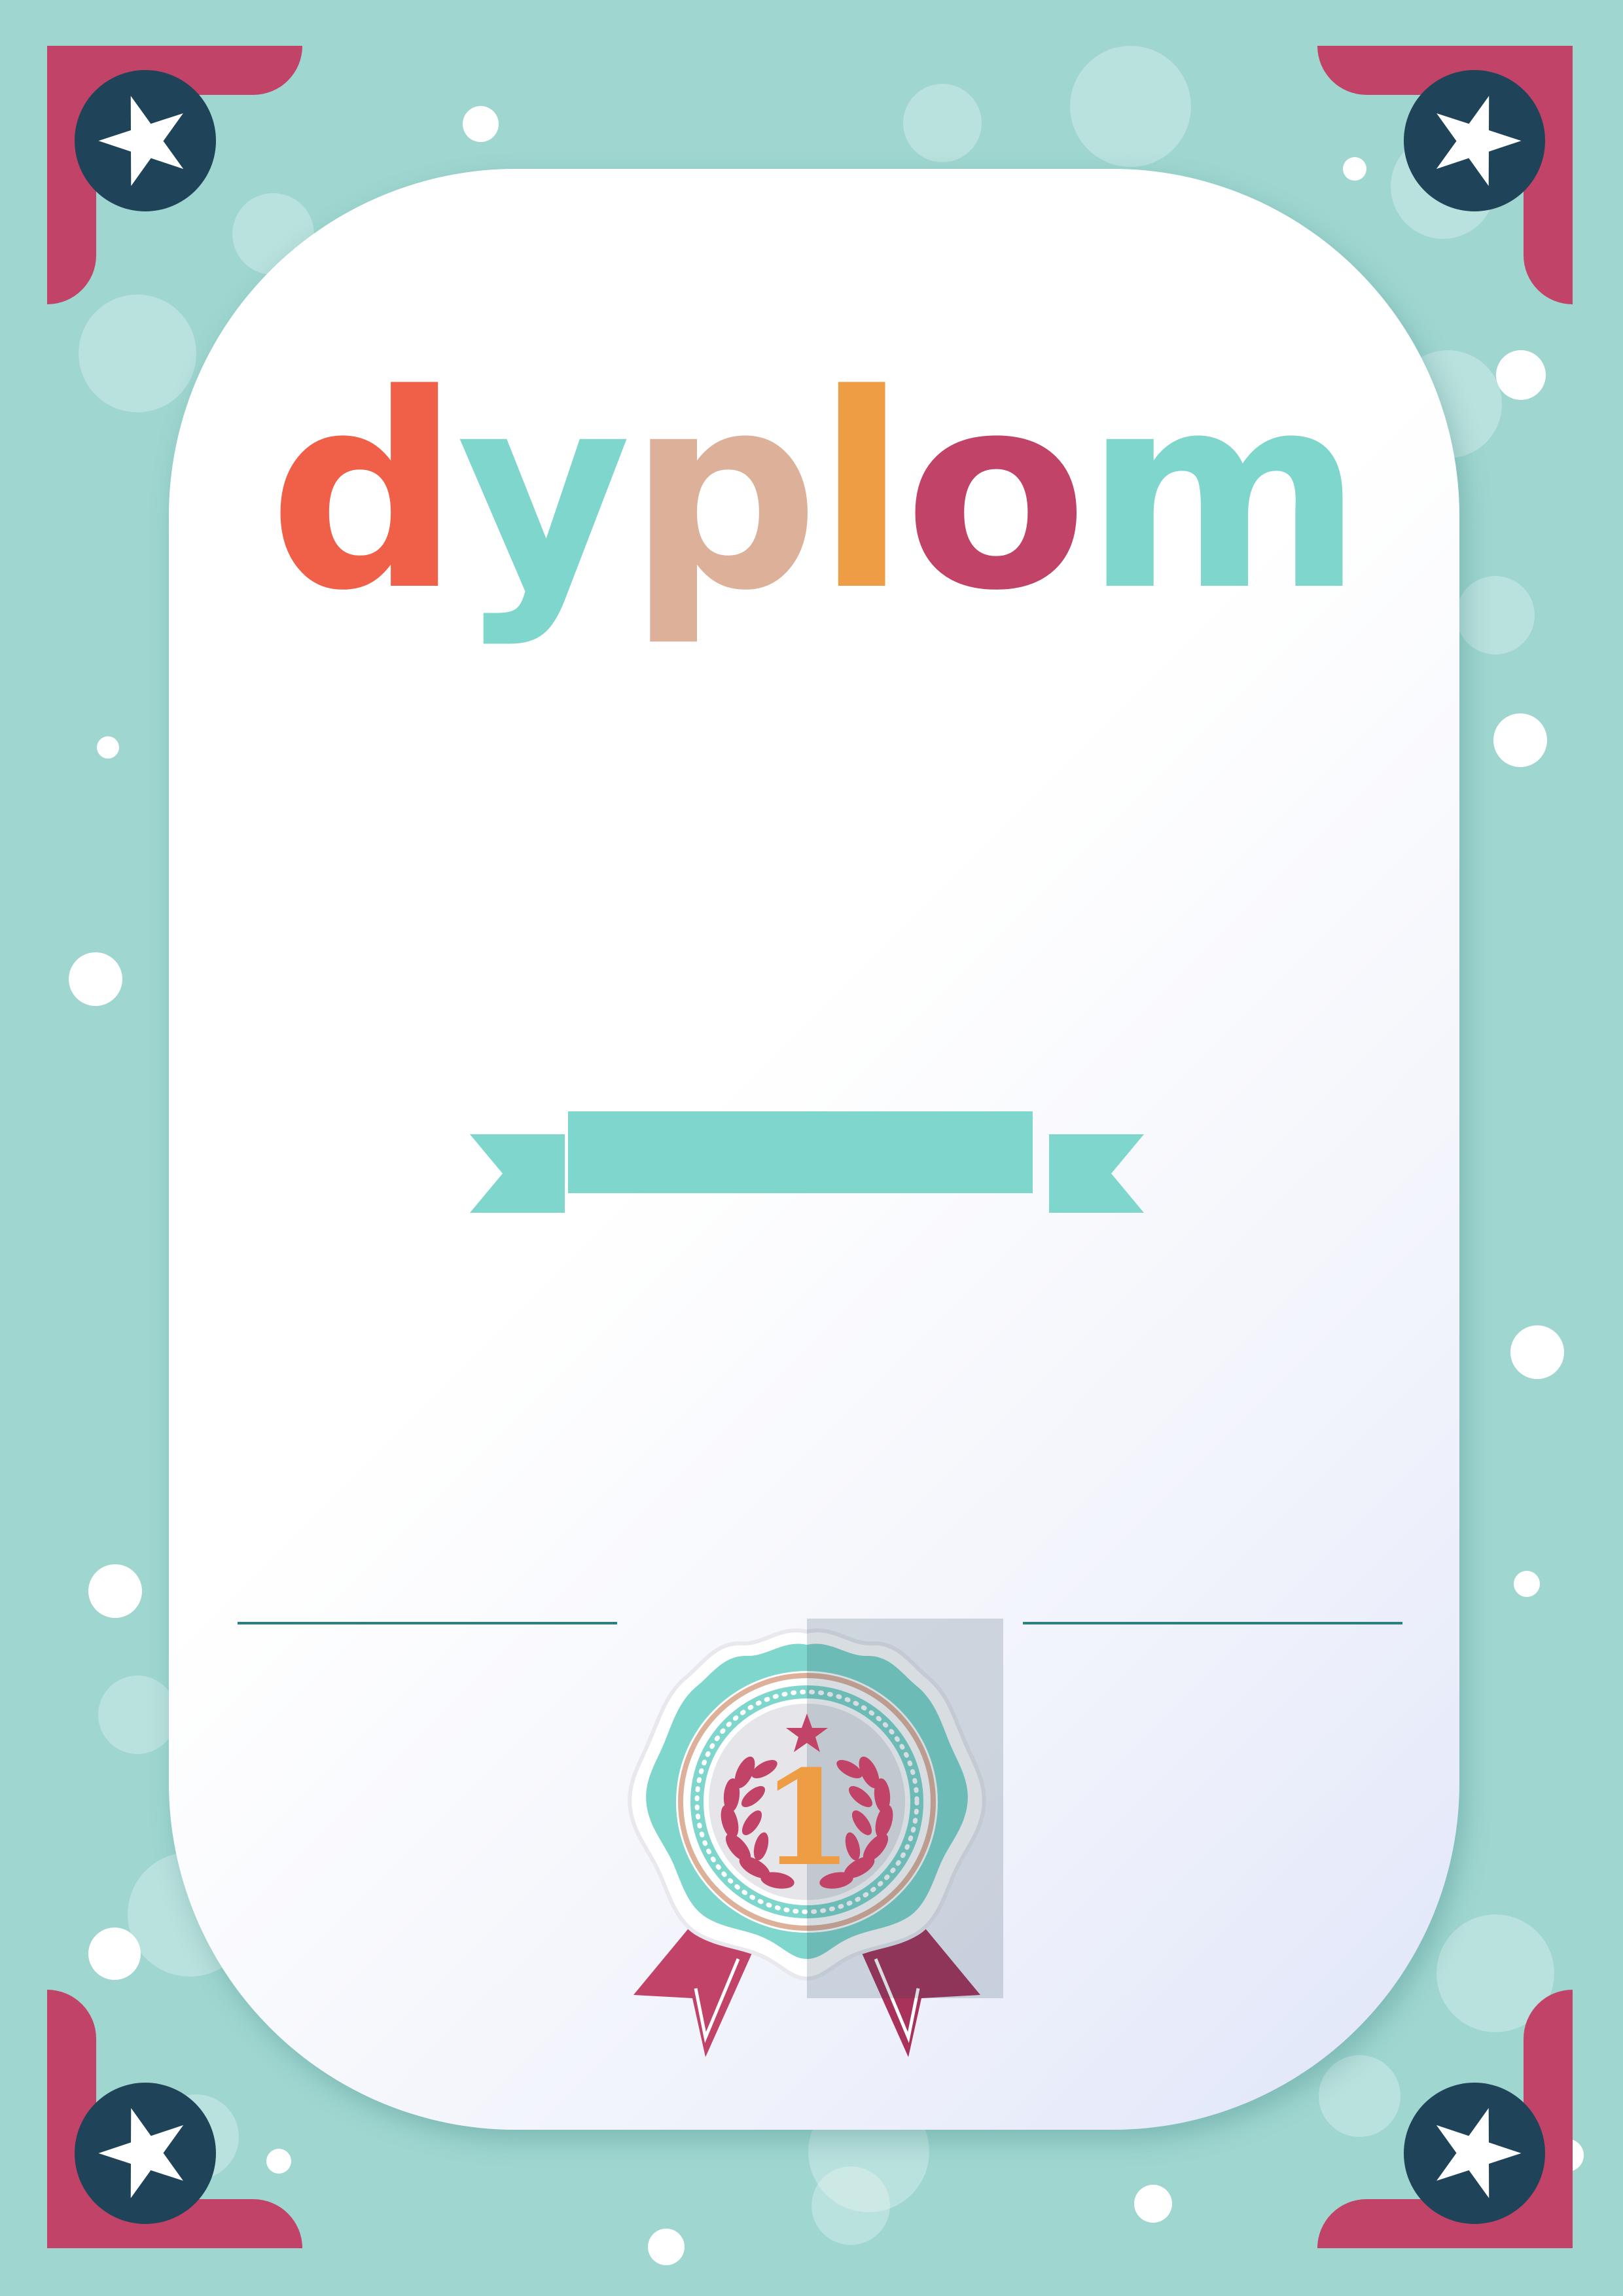 Image resolution: width=1623 pixels, height=2296 pixels. I want to click on title-letter: p, so click(723, 492).